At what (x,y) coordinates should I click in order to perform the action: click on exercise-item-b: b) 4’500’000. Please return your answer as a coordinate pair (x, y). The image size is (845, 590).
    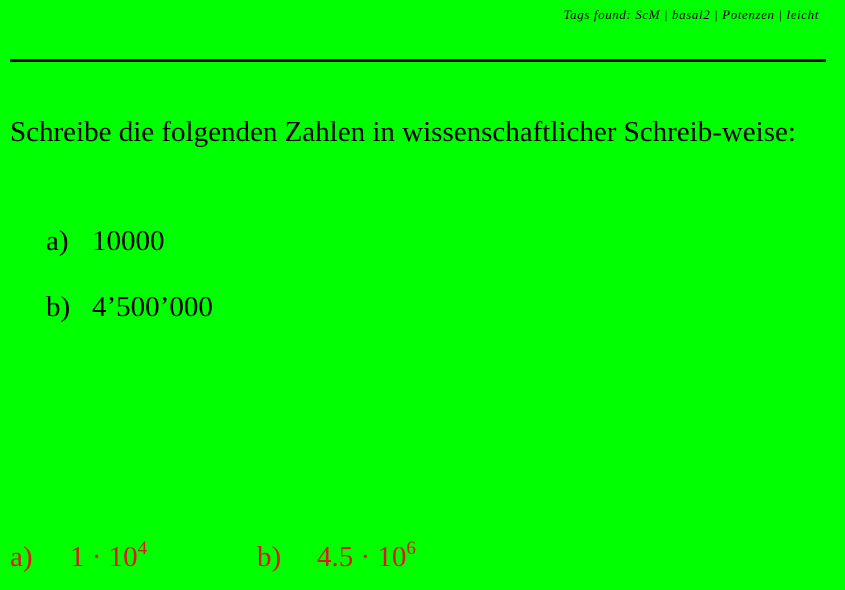
    Looking at the image, I should click on (129, 307).